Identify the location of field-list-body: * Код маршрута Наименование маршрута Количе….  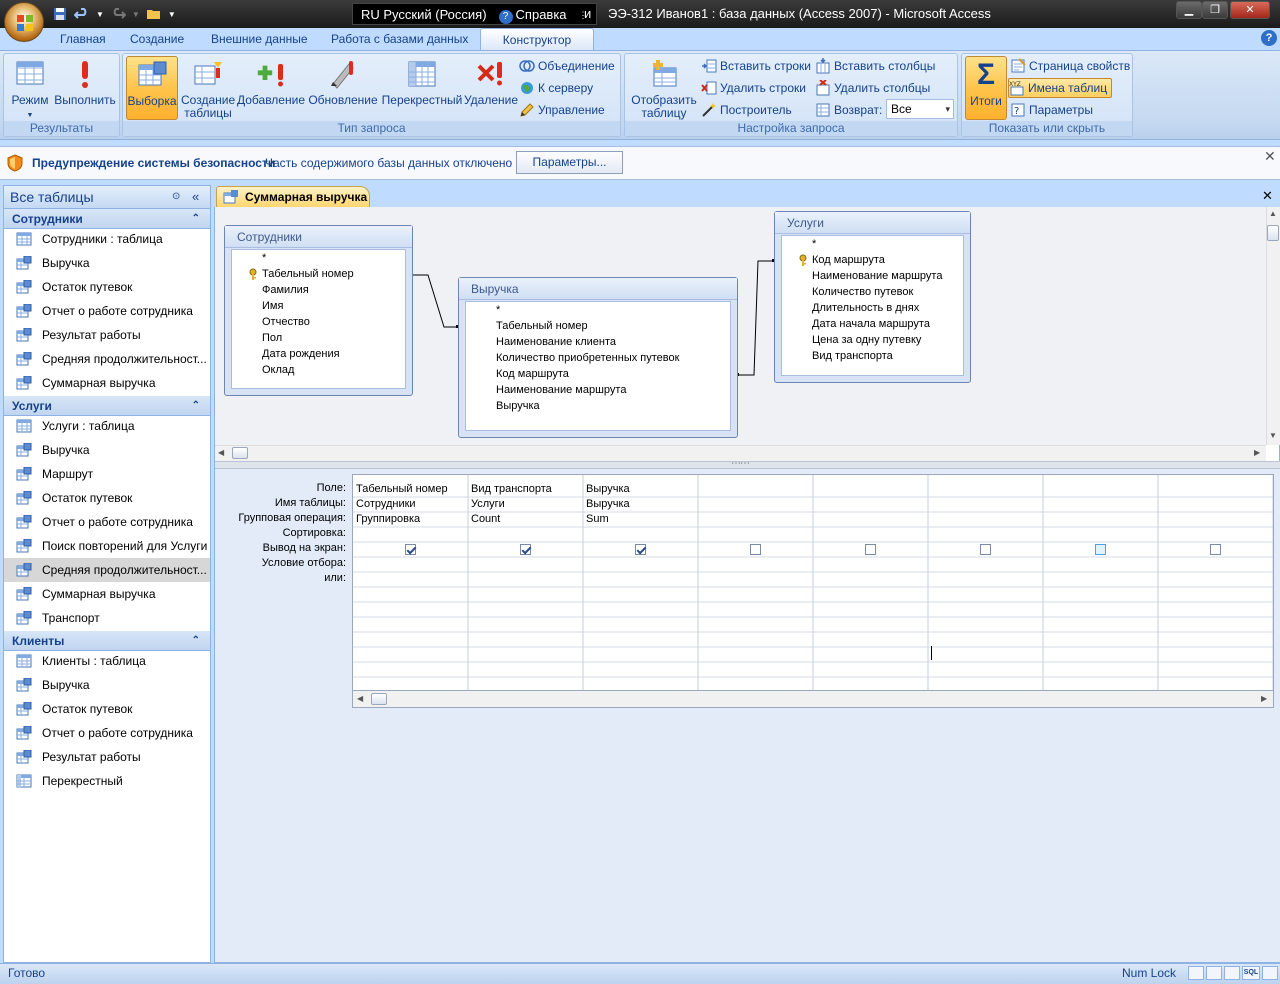
(872, 305).